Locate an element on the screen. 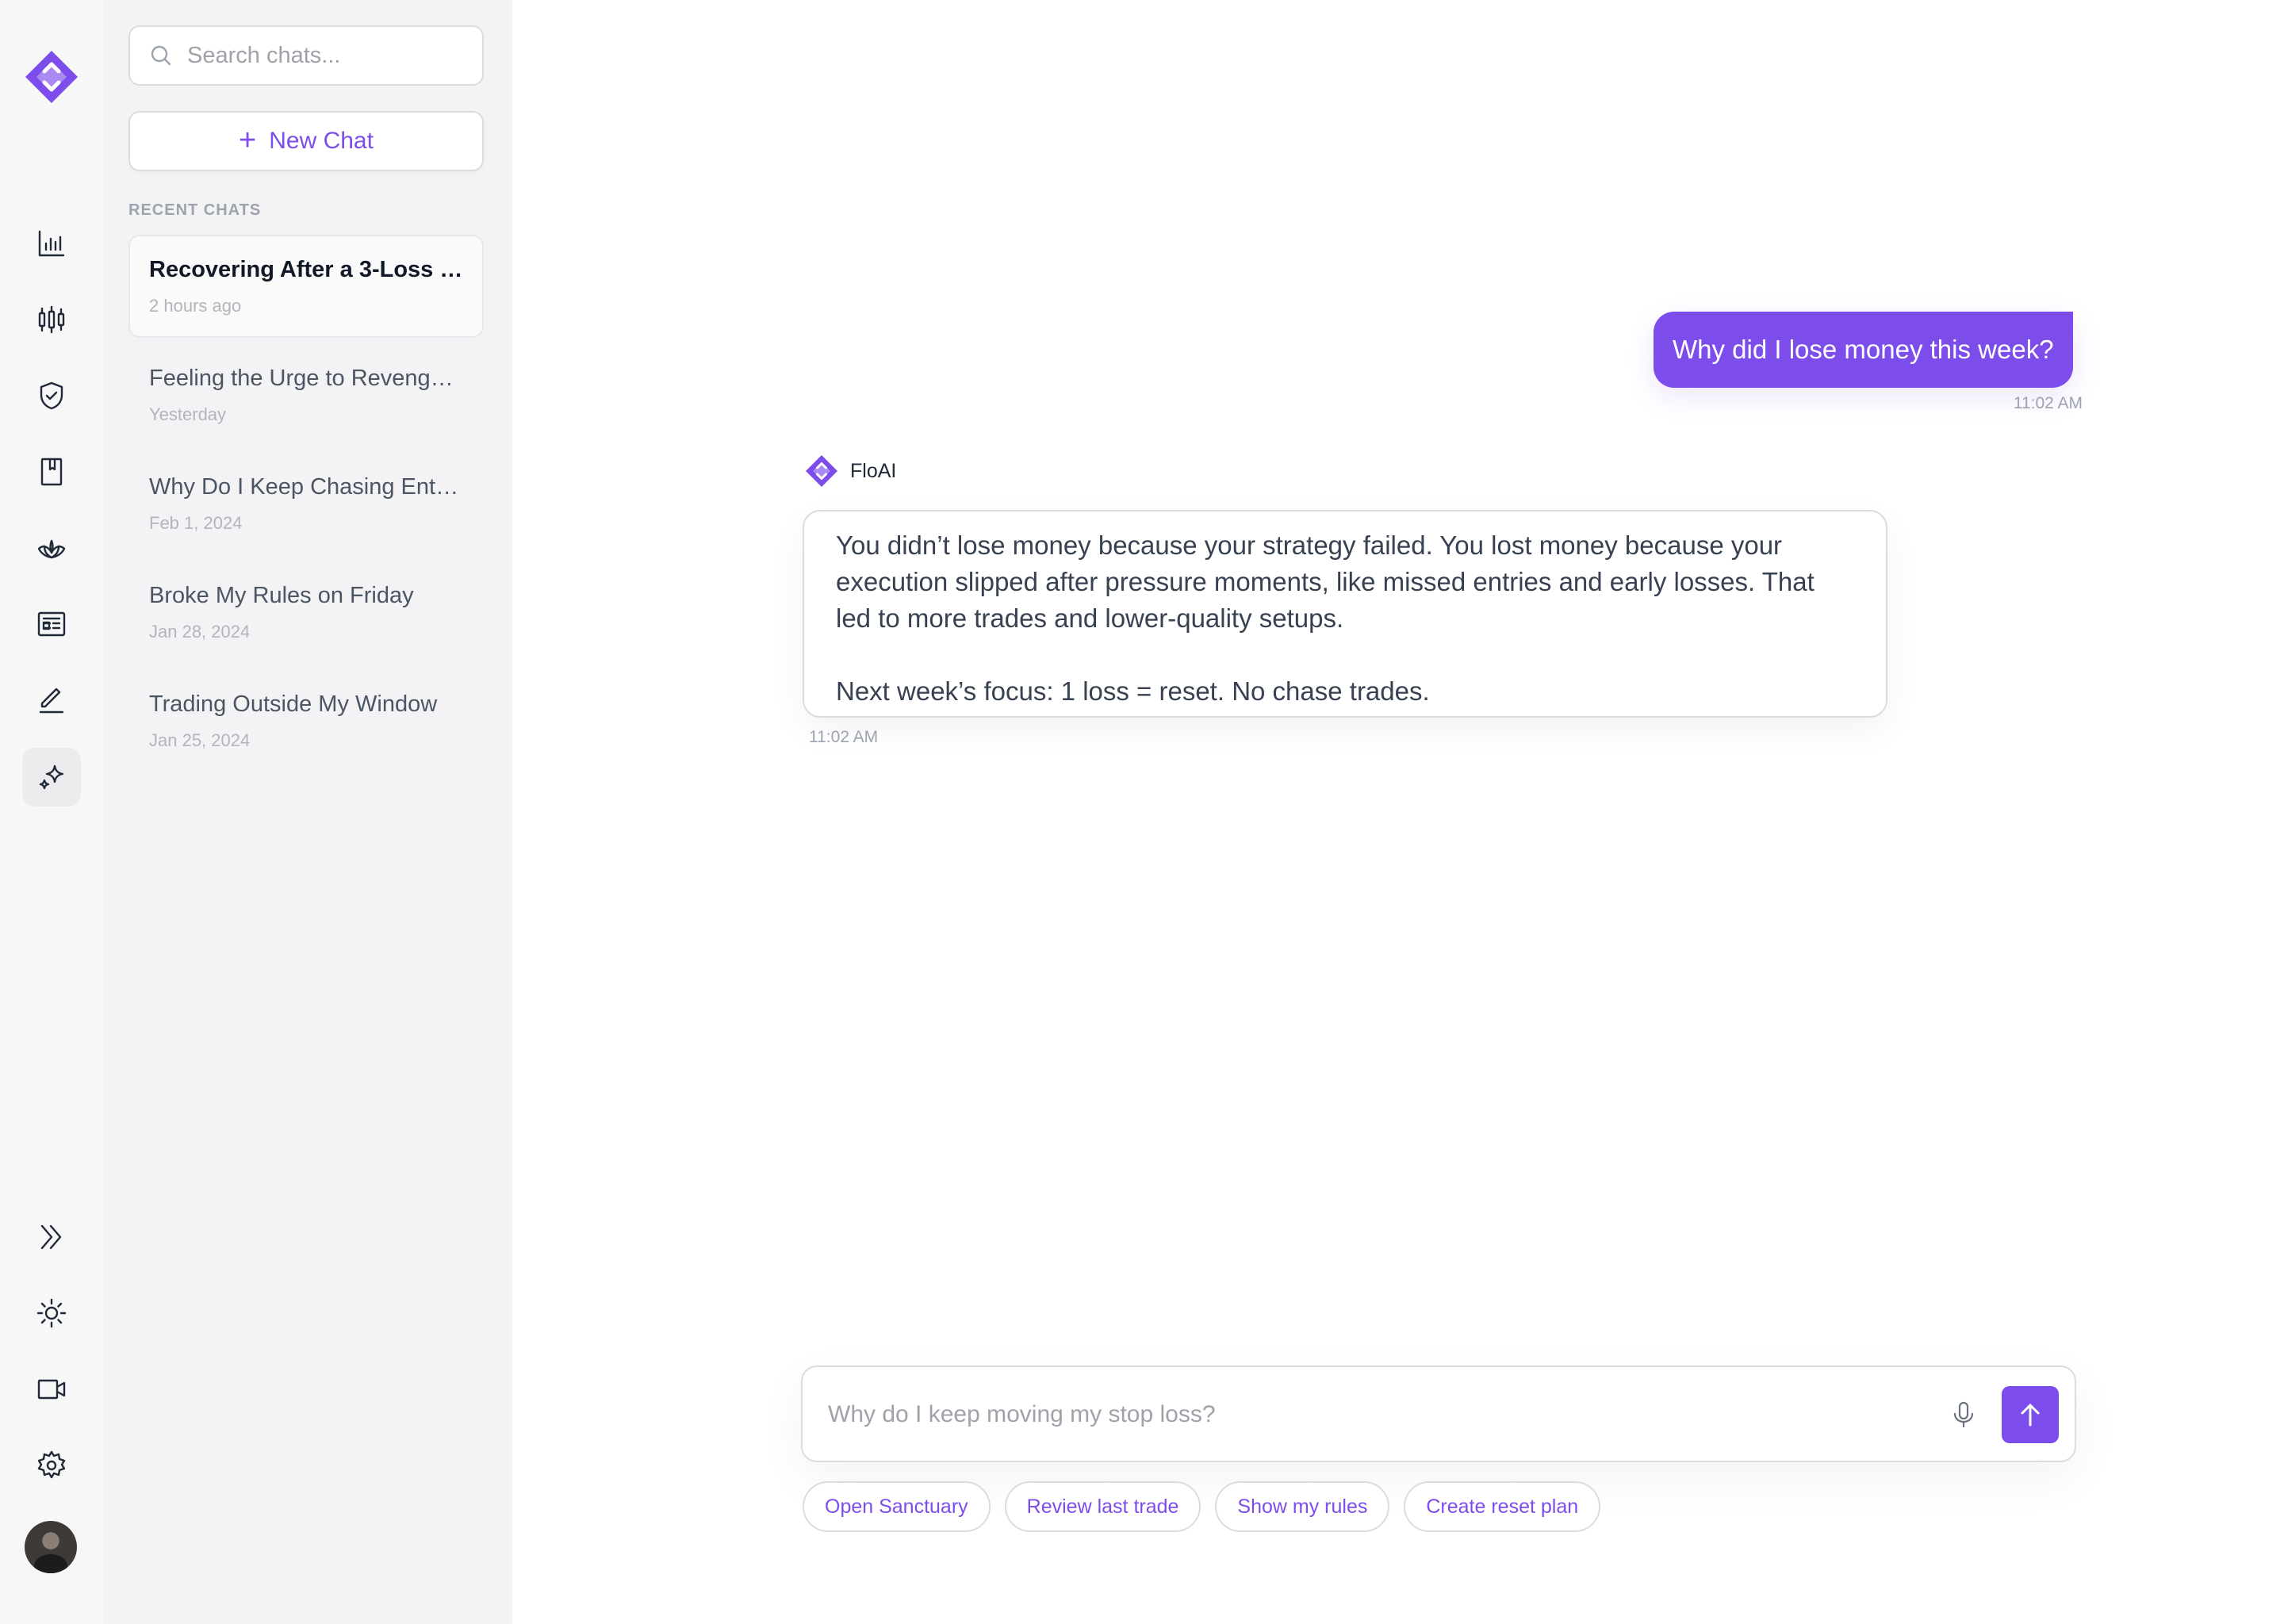 This screenshot has height=1624, width=2284. video-icon is located at coordinates (51, 1389).